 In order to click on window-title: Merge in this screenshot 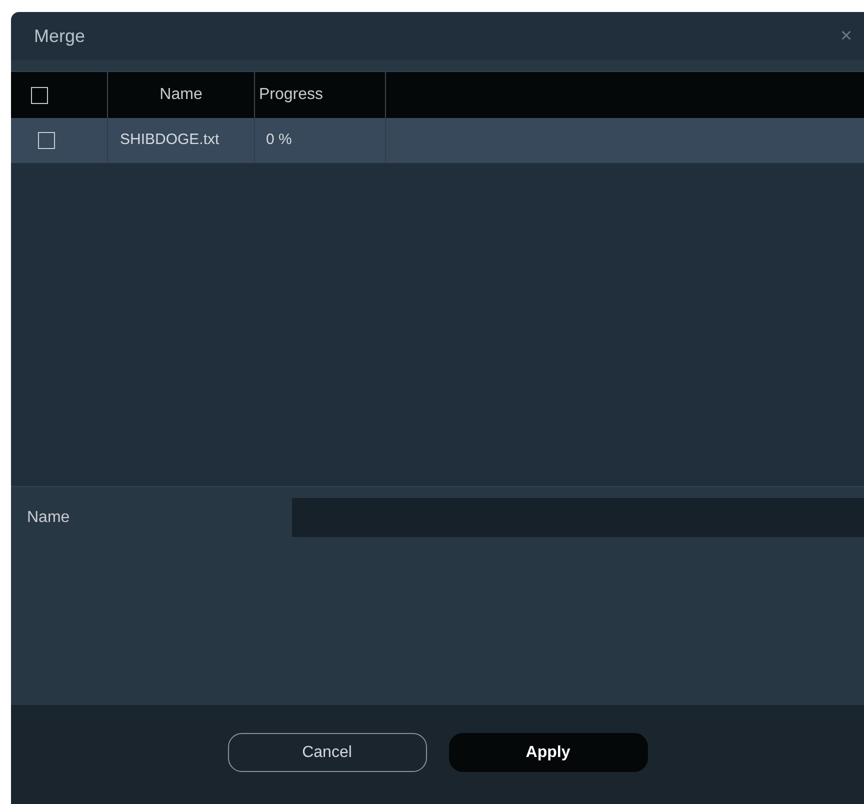, I will do `click(60, 36)`.